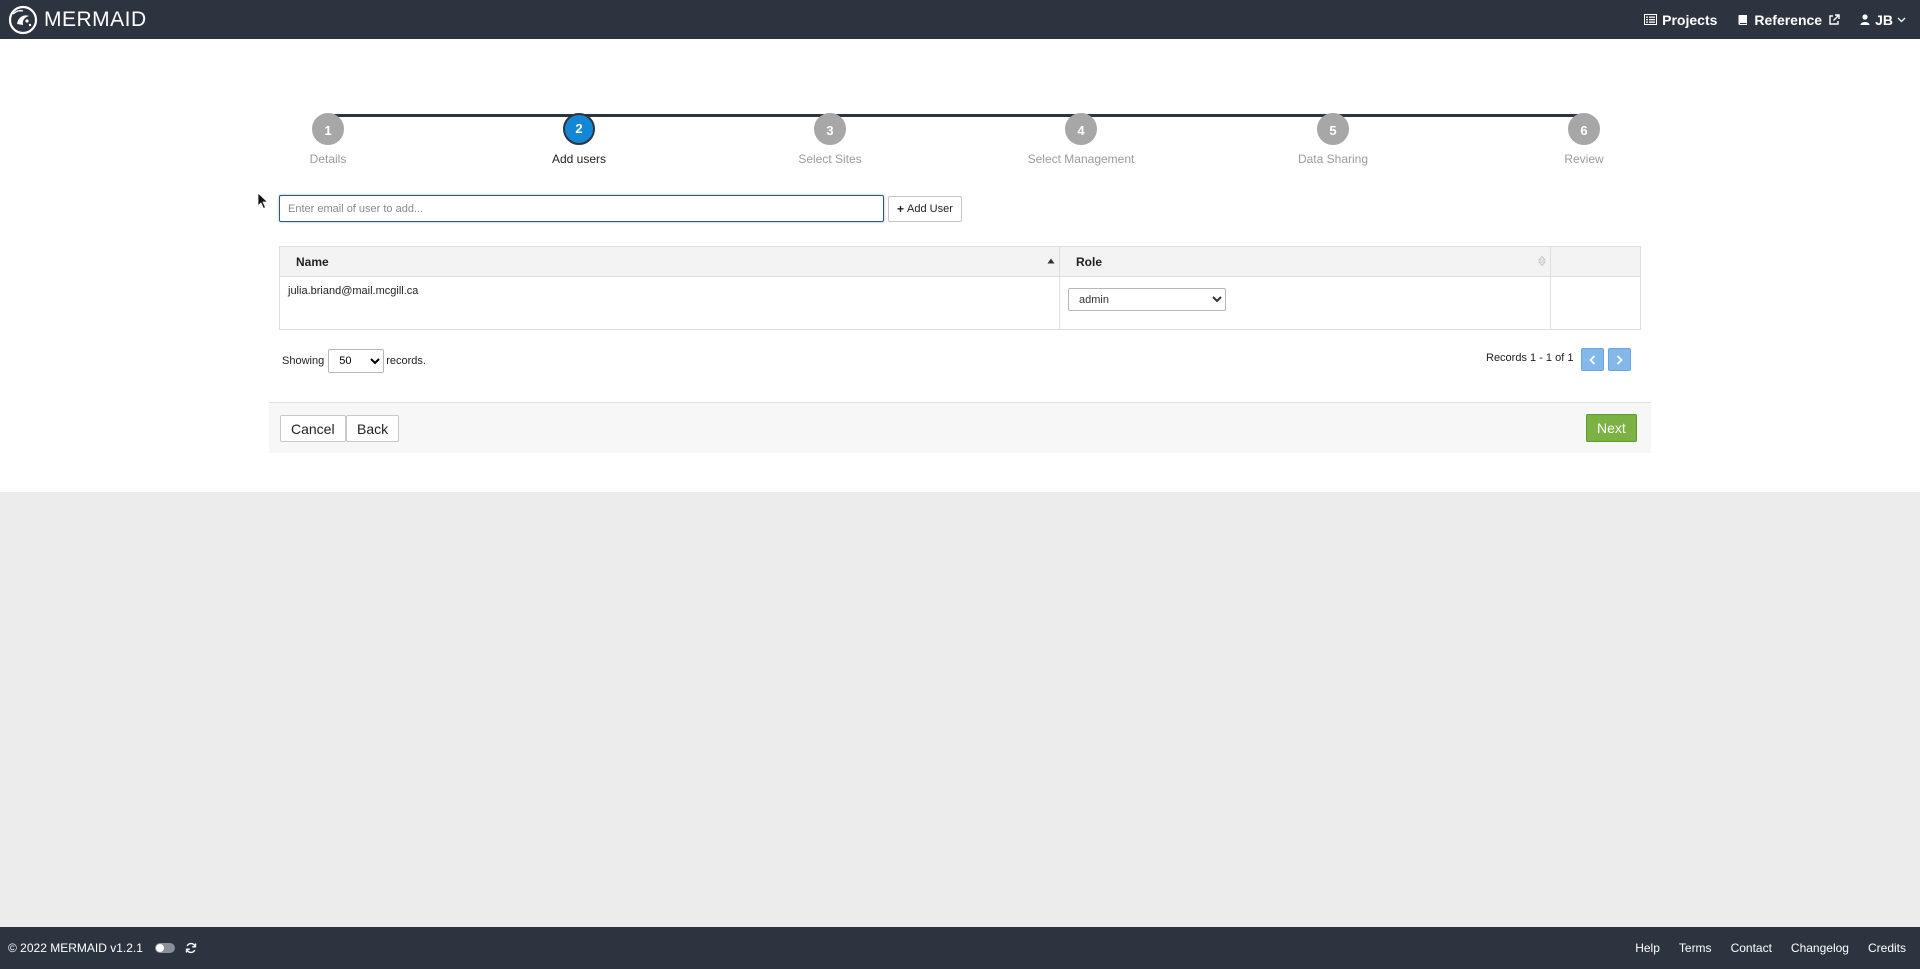 This screenshot has height=969, width=1920. I want to click on user-menu: JB, so click(1883, 20).